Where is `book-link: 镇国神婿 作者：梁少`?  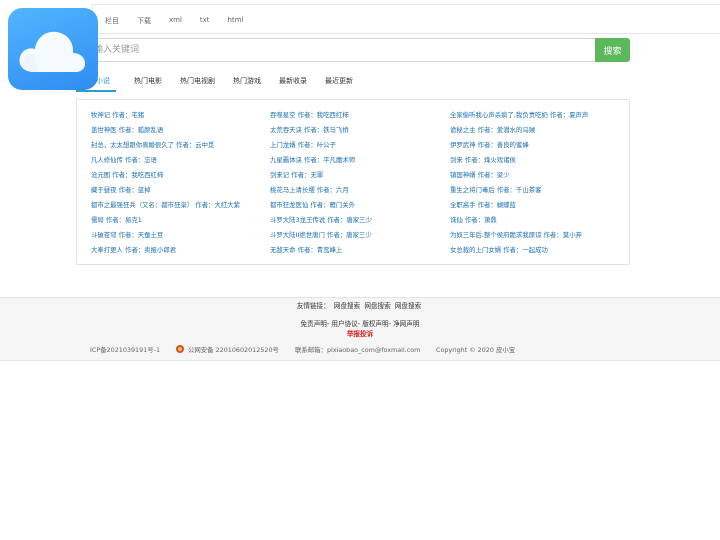 book-link: 镇国神婿 作者：梁少 is located at coordinates (519, 177).